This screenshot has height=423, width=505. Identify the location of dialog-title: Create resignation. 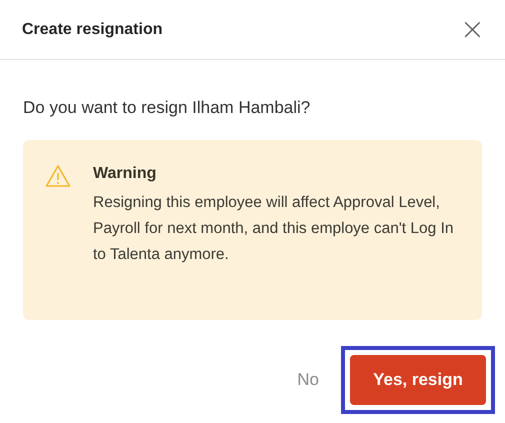
(92, 29).